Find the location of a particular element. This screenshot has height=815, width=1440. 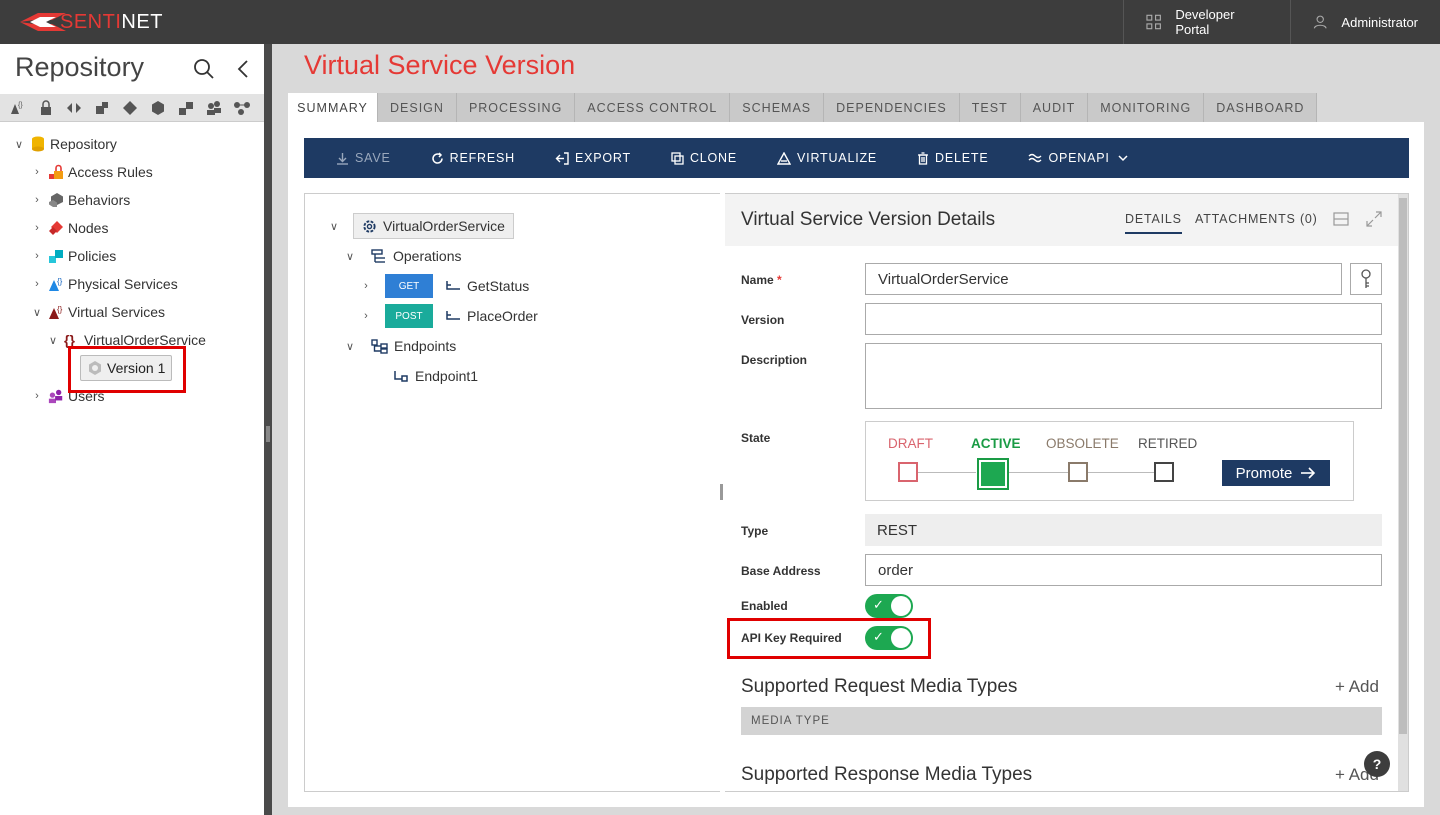

type-field: REST is located at coordinates (1123, 530).